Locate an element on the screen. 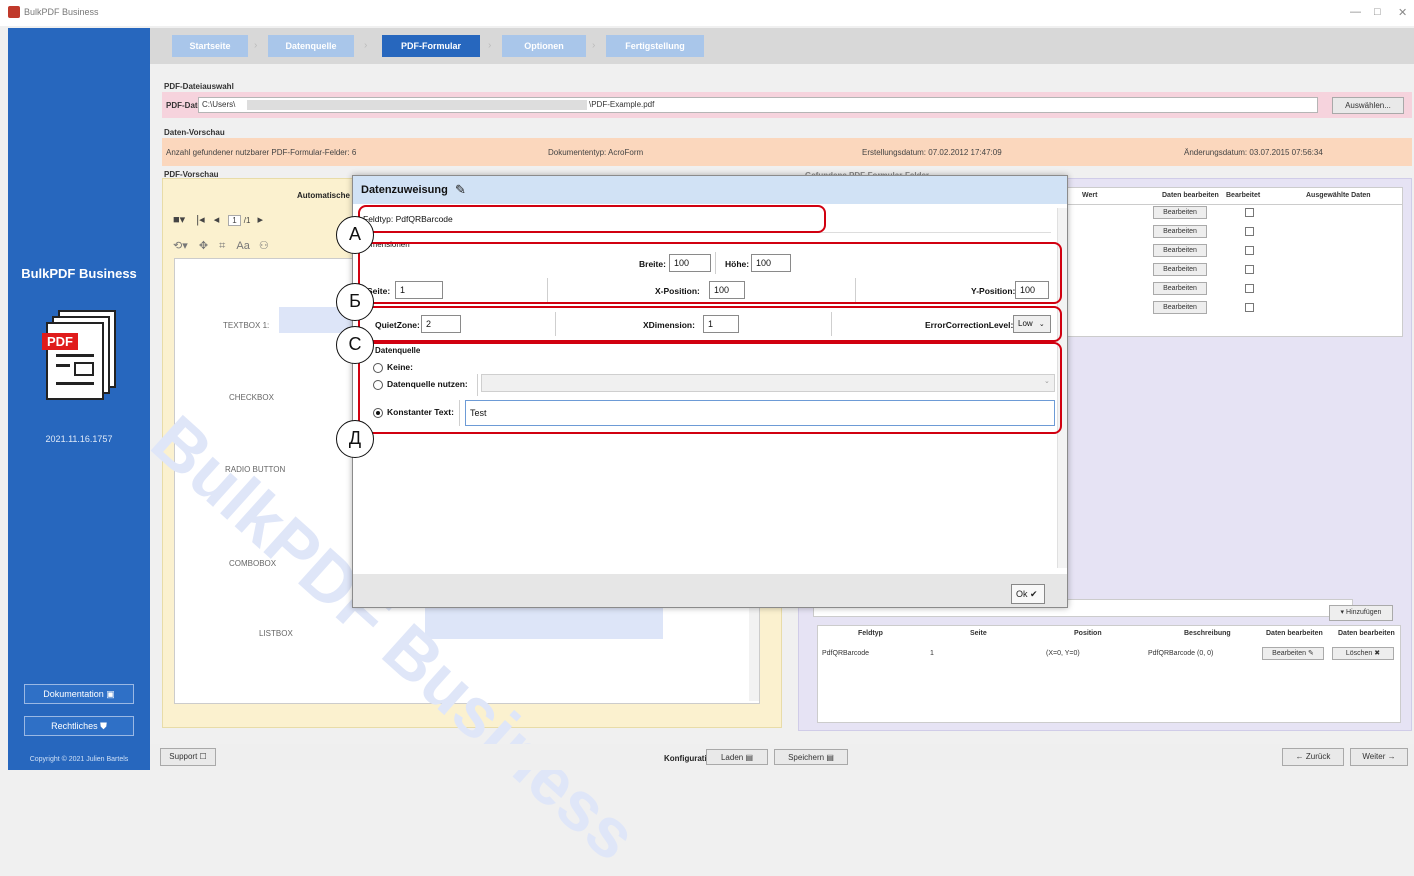 This screenshot has height=876, width=1414. field-label: TEXTBOX 1: is located at coordinates (246, 325).